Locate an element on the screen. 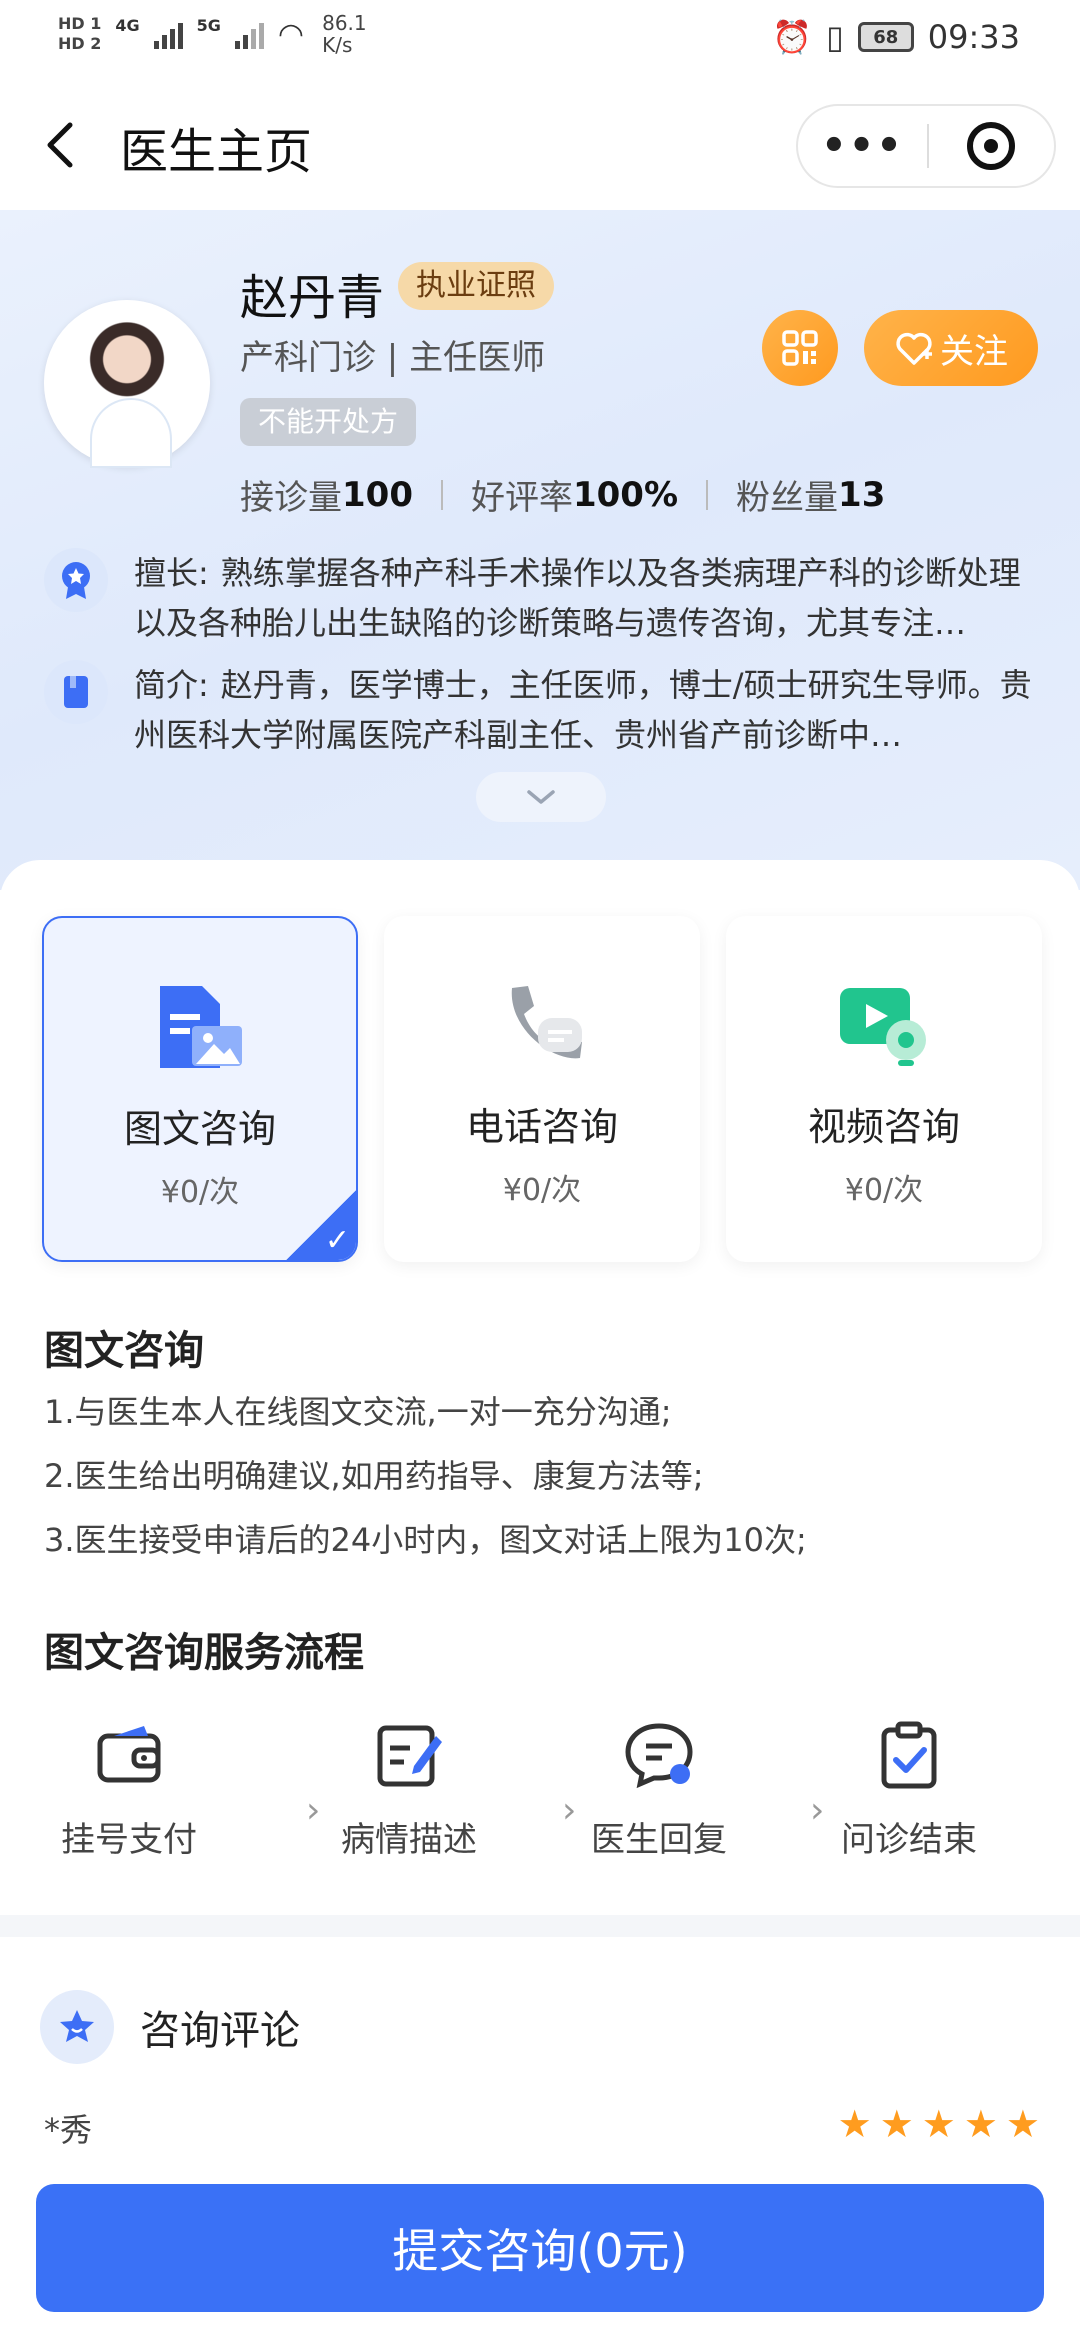 The image size is (1080, 2340). doctor-stats: 接诊量 100 好评率 100% 粉丝量 13 is located at coordinates (562, 494).